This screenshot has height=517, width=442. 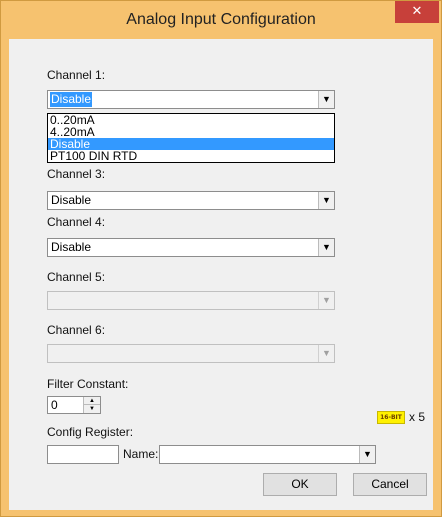 What do you see at coordinates (141, 454) in the screenshot?
I see `name-label: Name:` at bounding box center [141, 454].